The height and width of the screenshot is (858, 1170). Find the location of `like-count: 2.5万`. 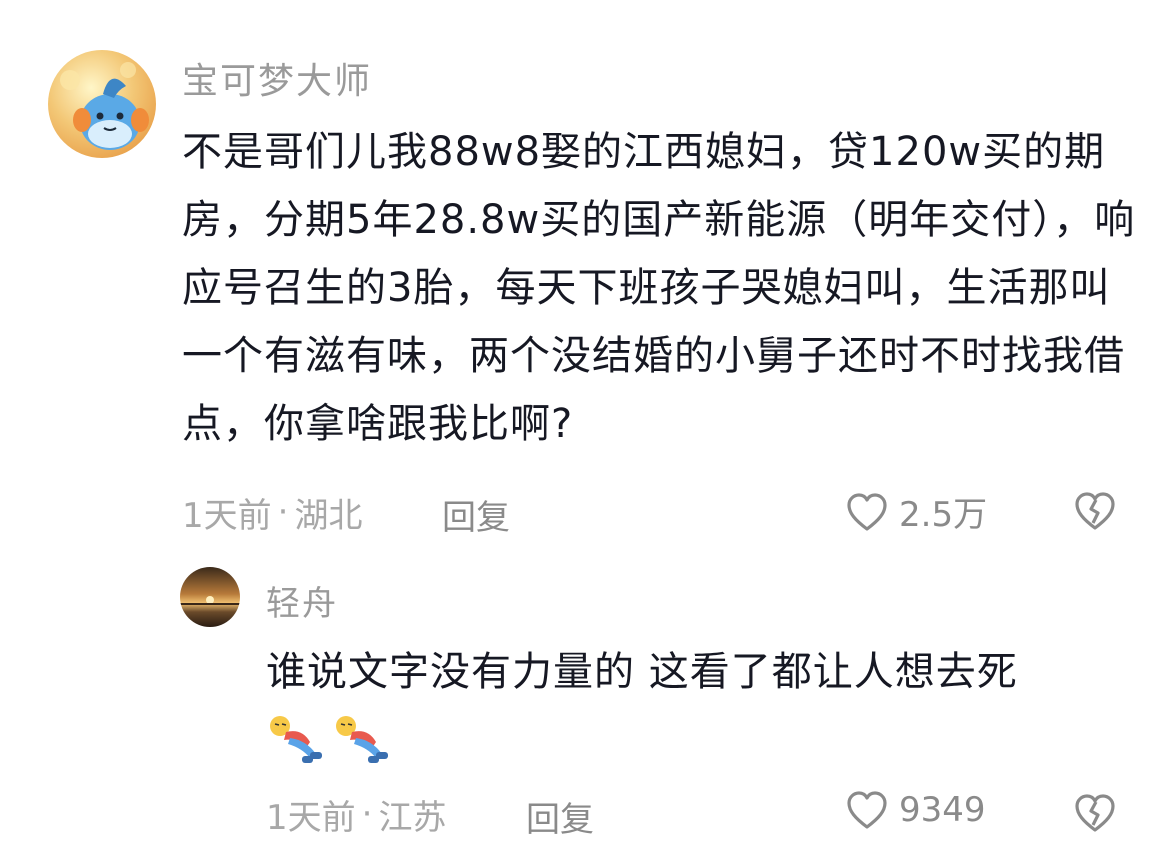

like-count: 2.5万 is located at coordinates (943, 515).